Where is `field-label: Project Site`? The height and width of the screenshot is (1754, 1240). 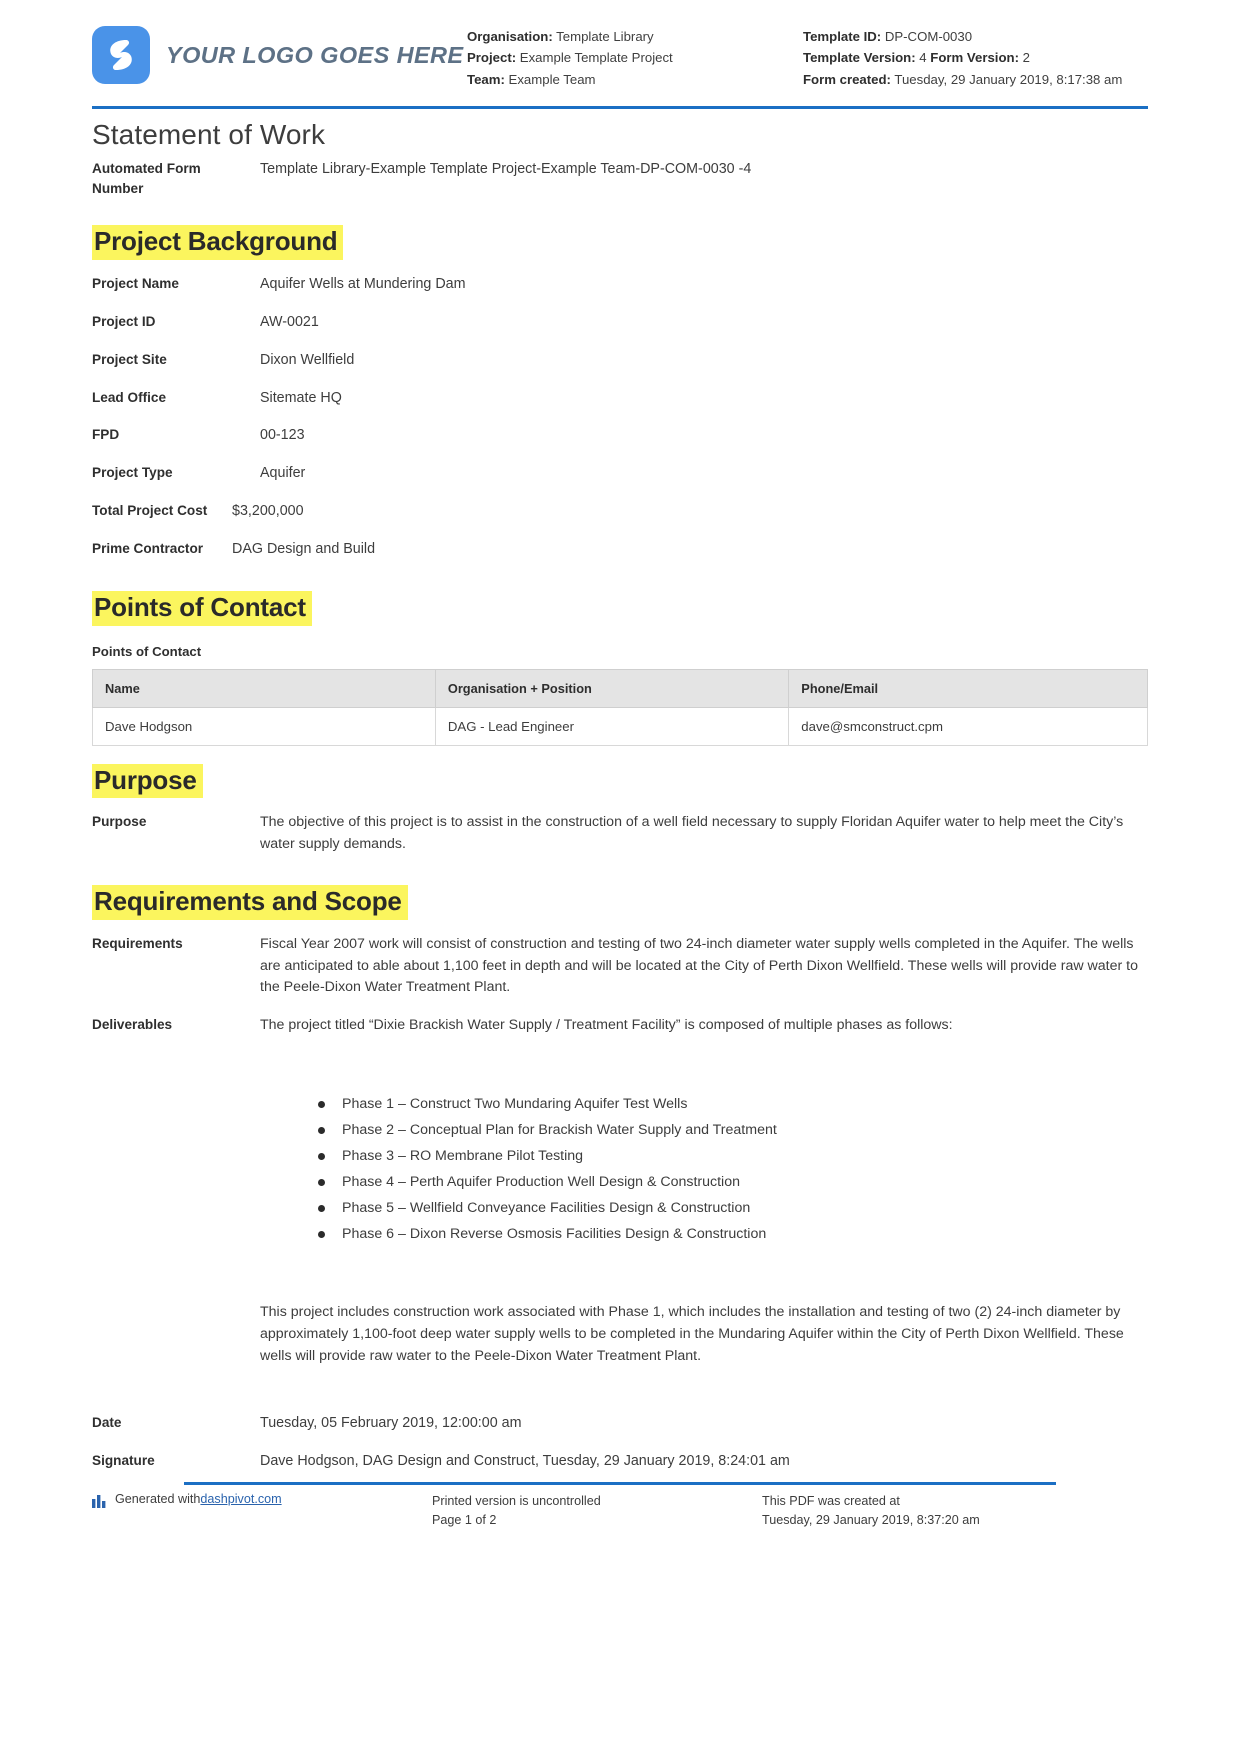
field-label: Project Site is located at coordinates (129, 359).